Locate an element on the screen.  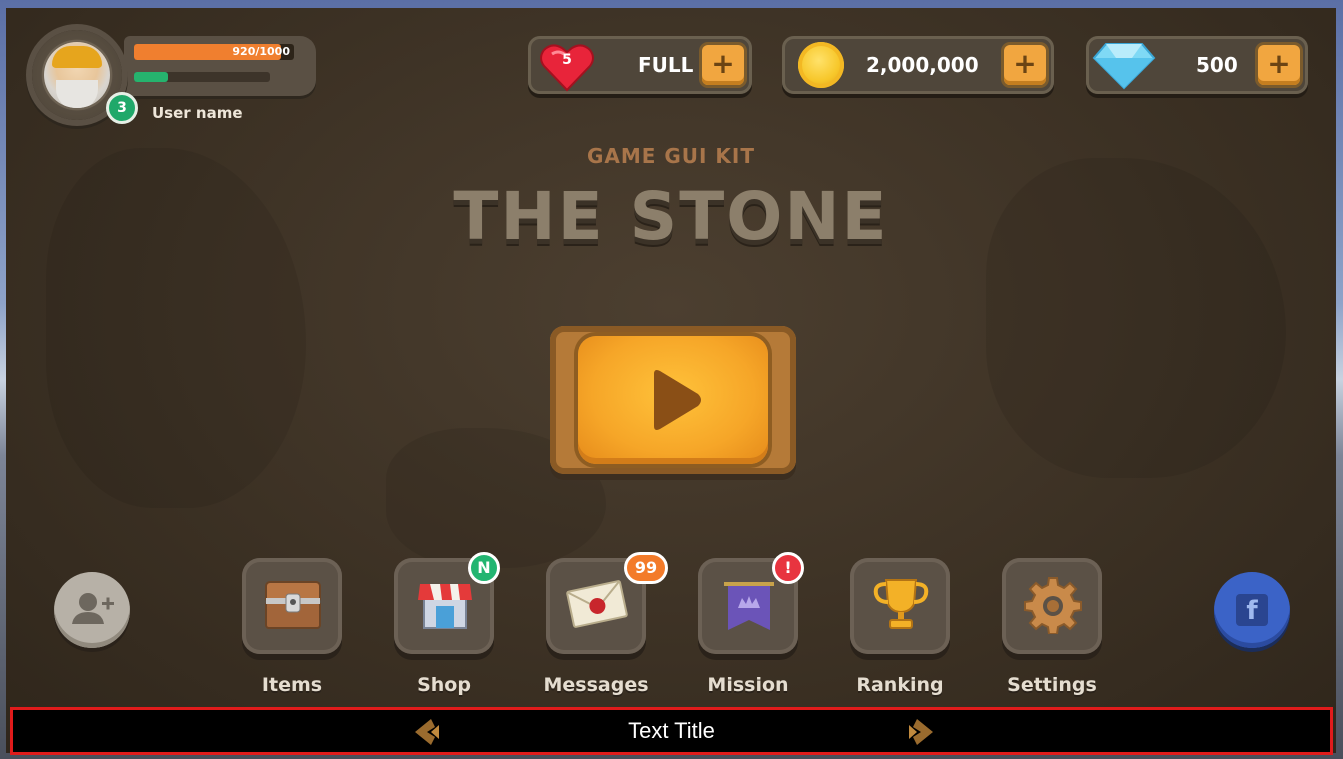
settings-label: Settings is located at coordinates (1052, 685).